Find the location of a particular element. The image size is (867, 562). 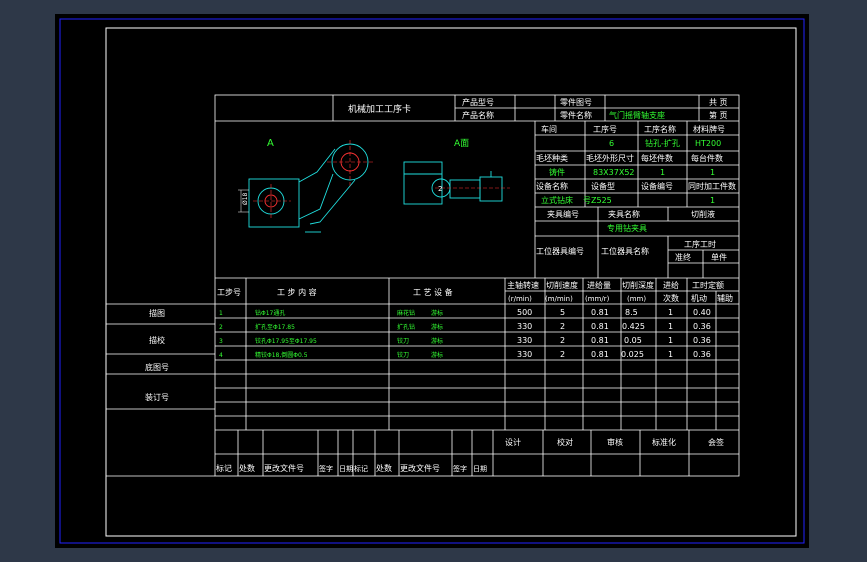

rev-date-2: 日期 is located at coordinates (480, 469).